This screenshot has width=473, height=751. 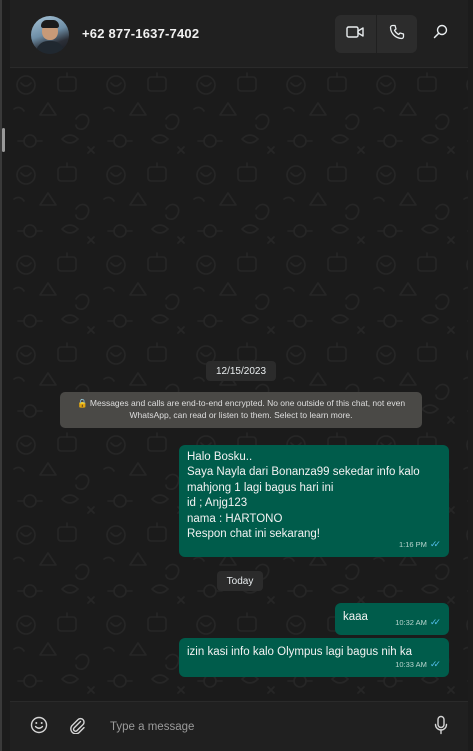 I want to click on search-button, so click(x=440, y=34).